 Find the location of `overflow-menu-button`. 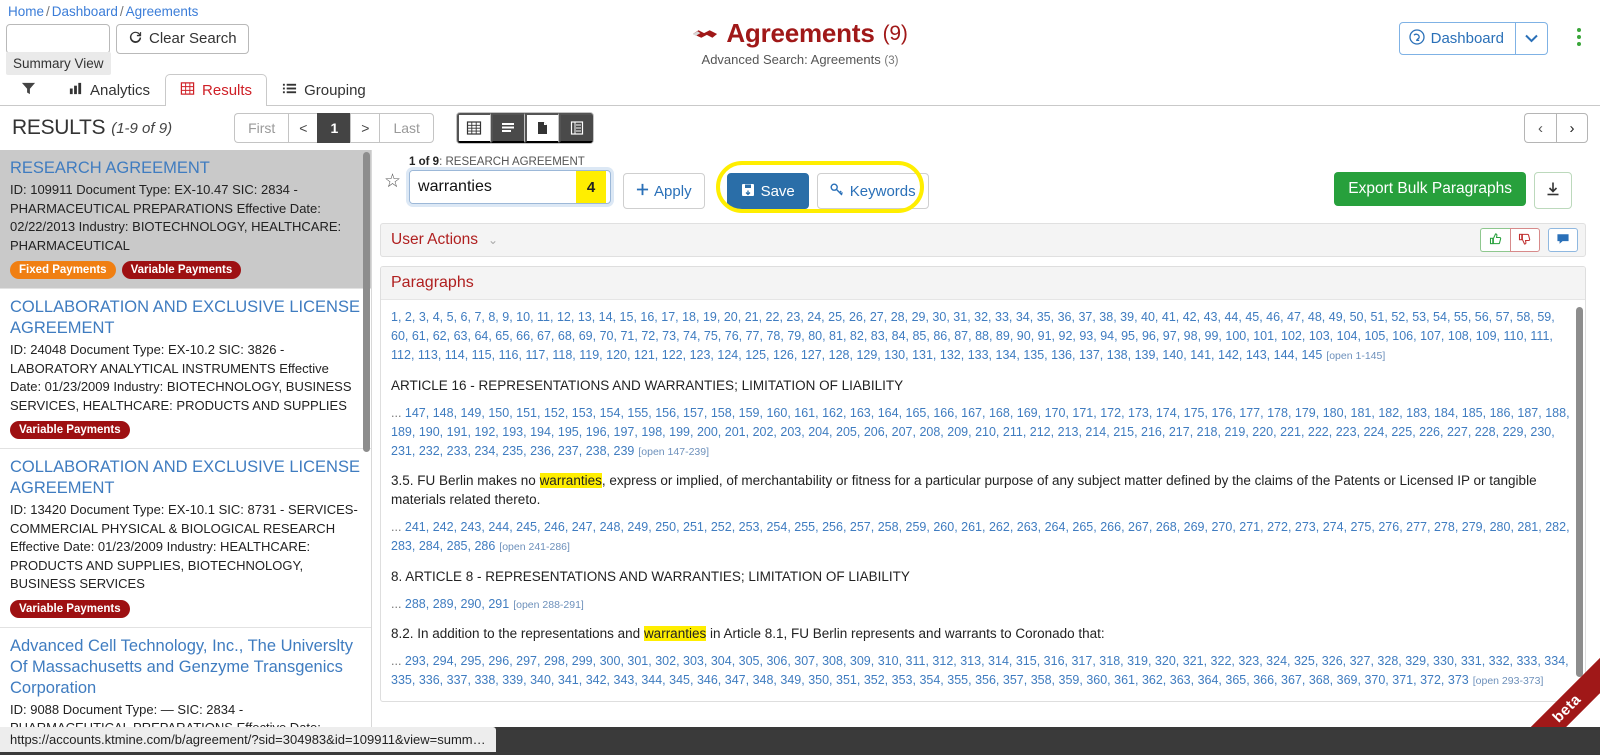

overflow-menu-button is located at coordinates (1579, 37).